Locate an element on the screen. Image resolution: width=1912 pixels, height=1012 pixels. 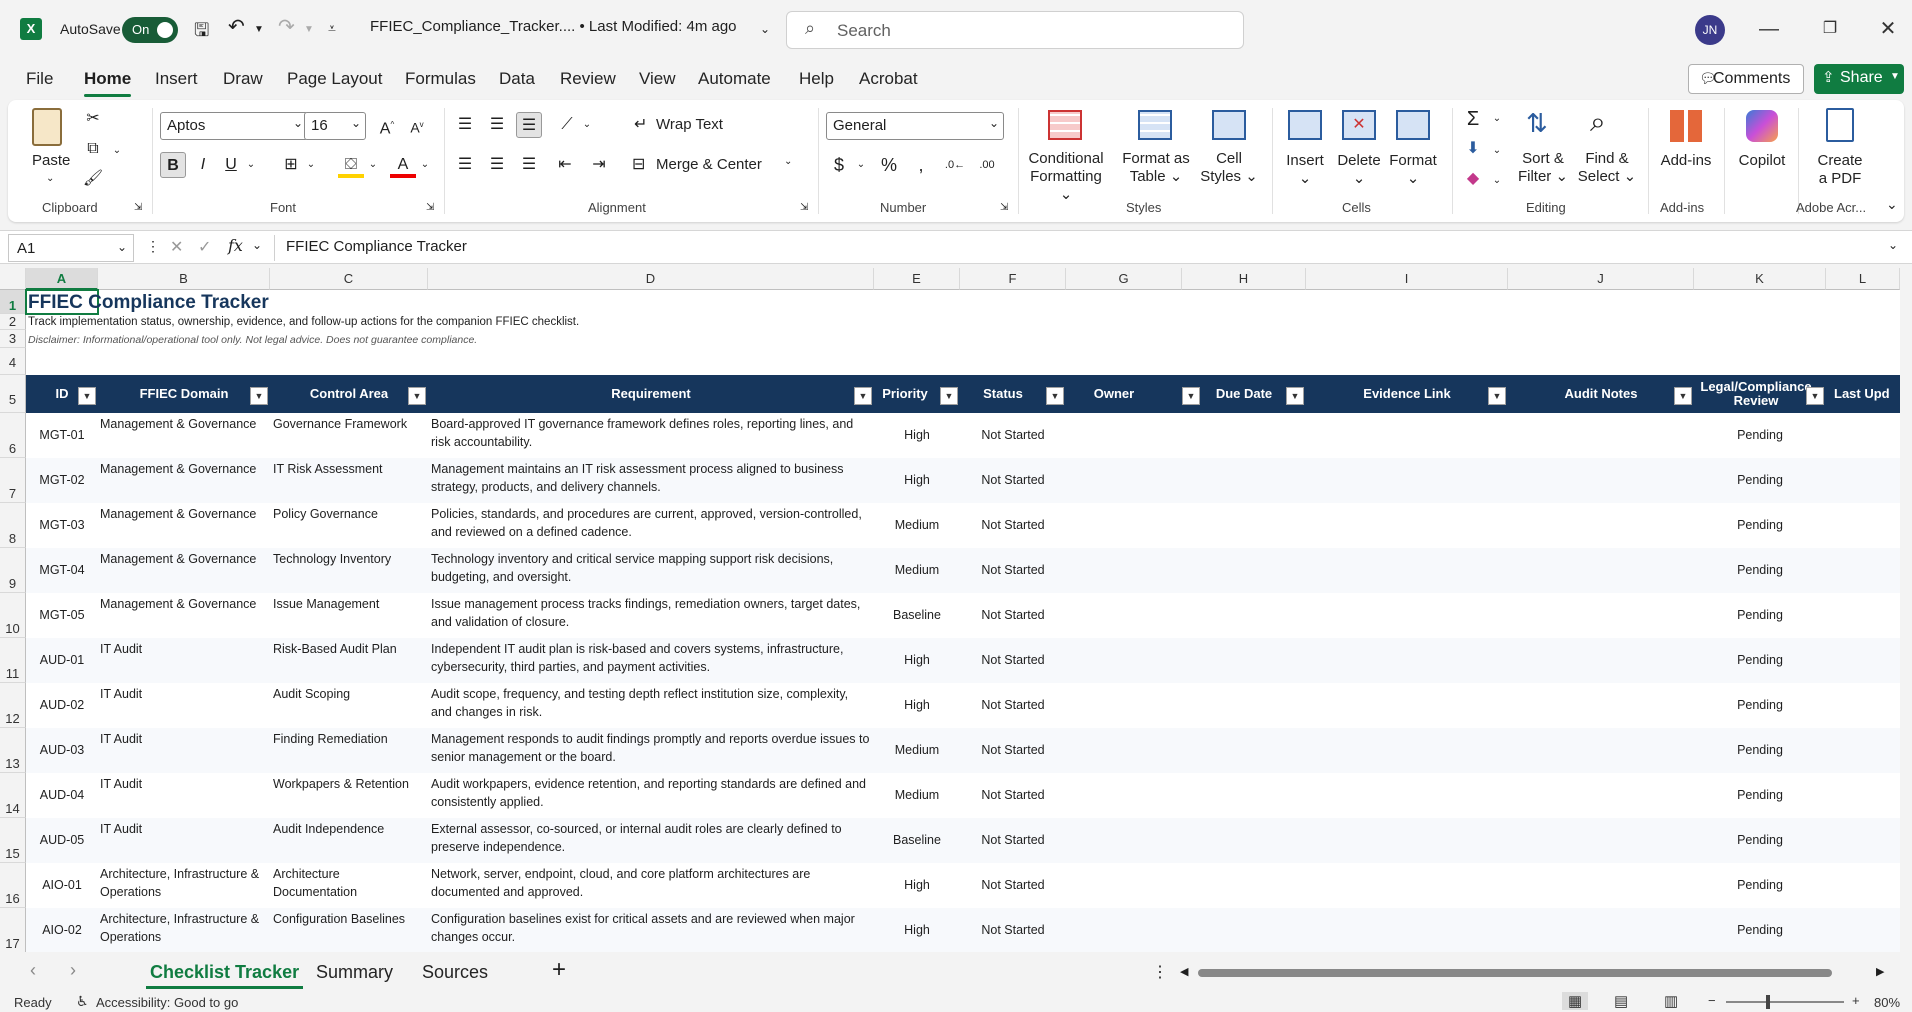
sheet-tab-sources: Sources is located at coordinates (455, 972).